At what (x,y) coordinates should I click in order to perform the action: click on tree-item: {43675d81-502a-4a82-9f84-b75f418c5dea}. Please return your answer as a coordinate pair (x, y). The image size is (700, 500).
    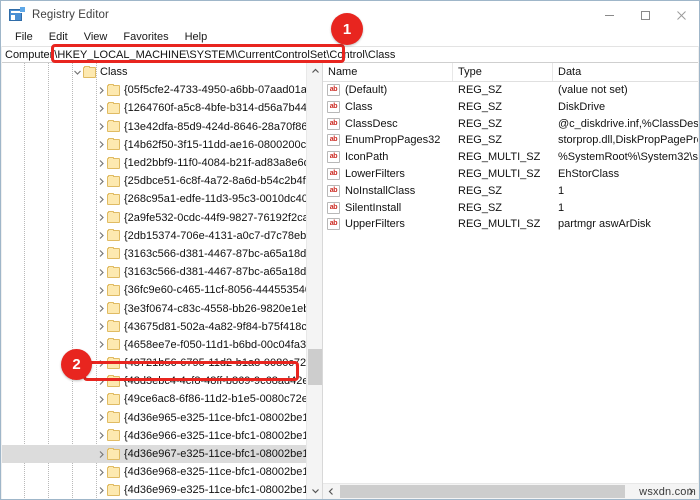
    Looking at the image, I should click on (162, 327).